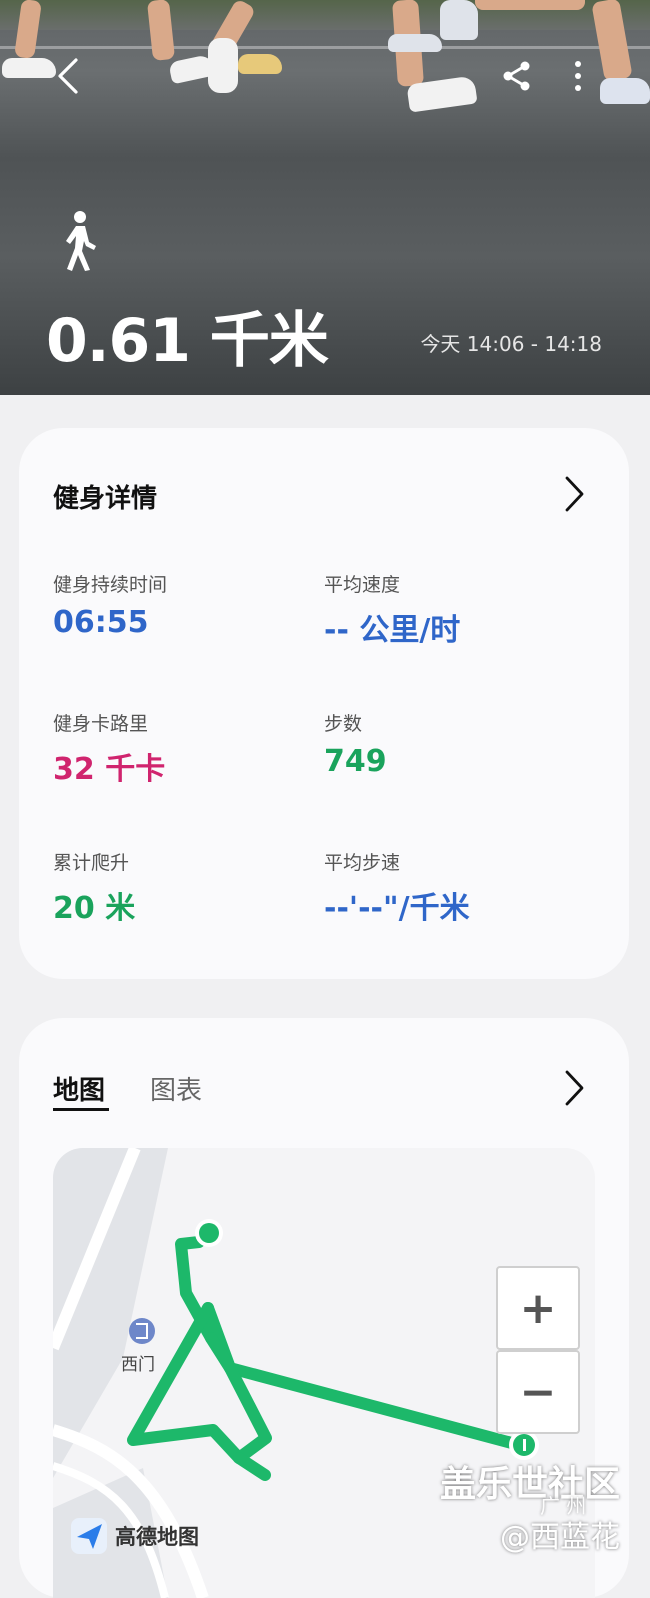 Image resolution: width=650 pixels, height=1598 pixels. What do you see at coordinates (530, 1484) in the screenshot?
I see `watermark-community: 盖乐世社区` at bounding box center [530, 1484].